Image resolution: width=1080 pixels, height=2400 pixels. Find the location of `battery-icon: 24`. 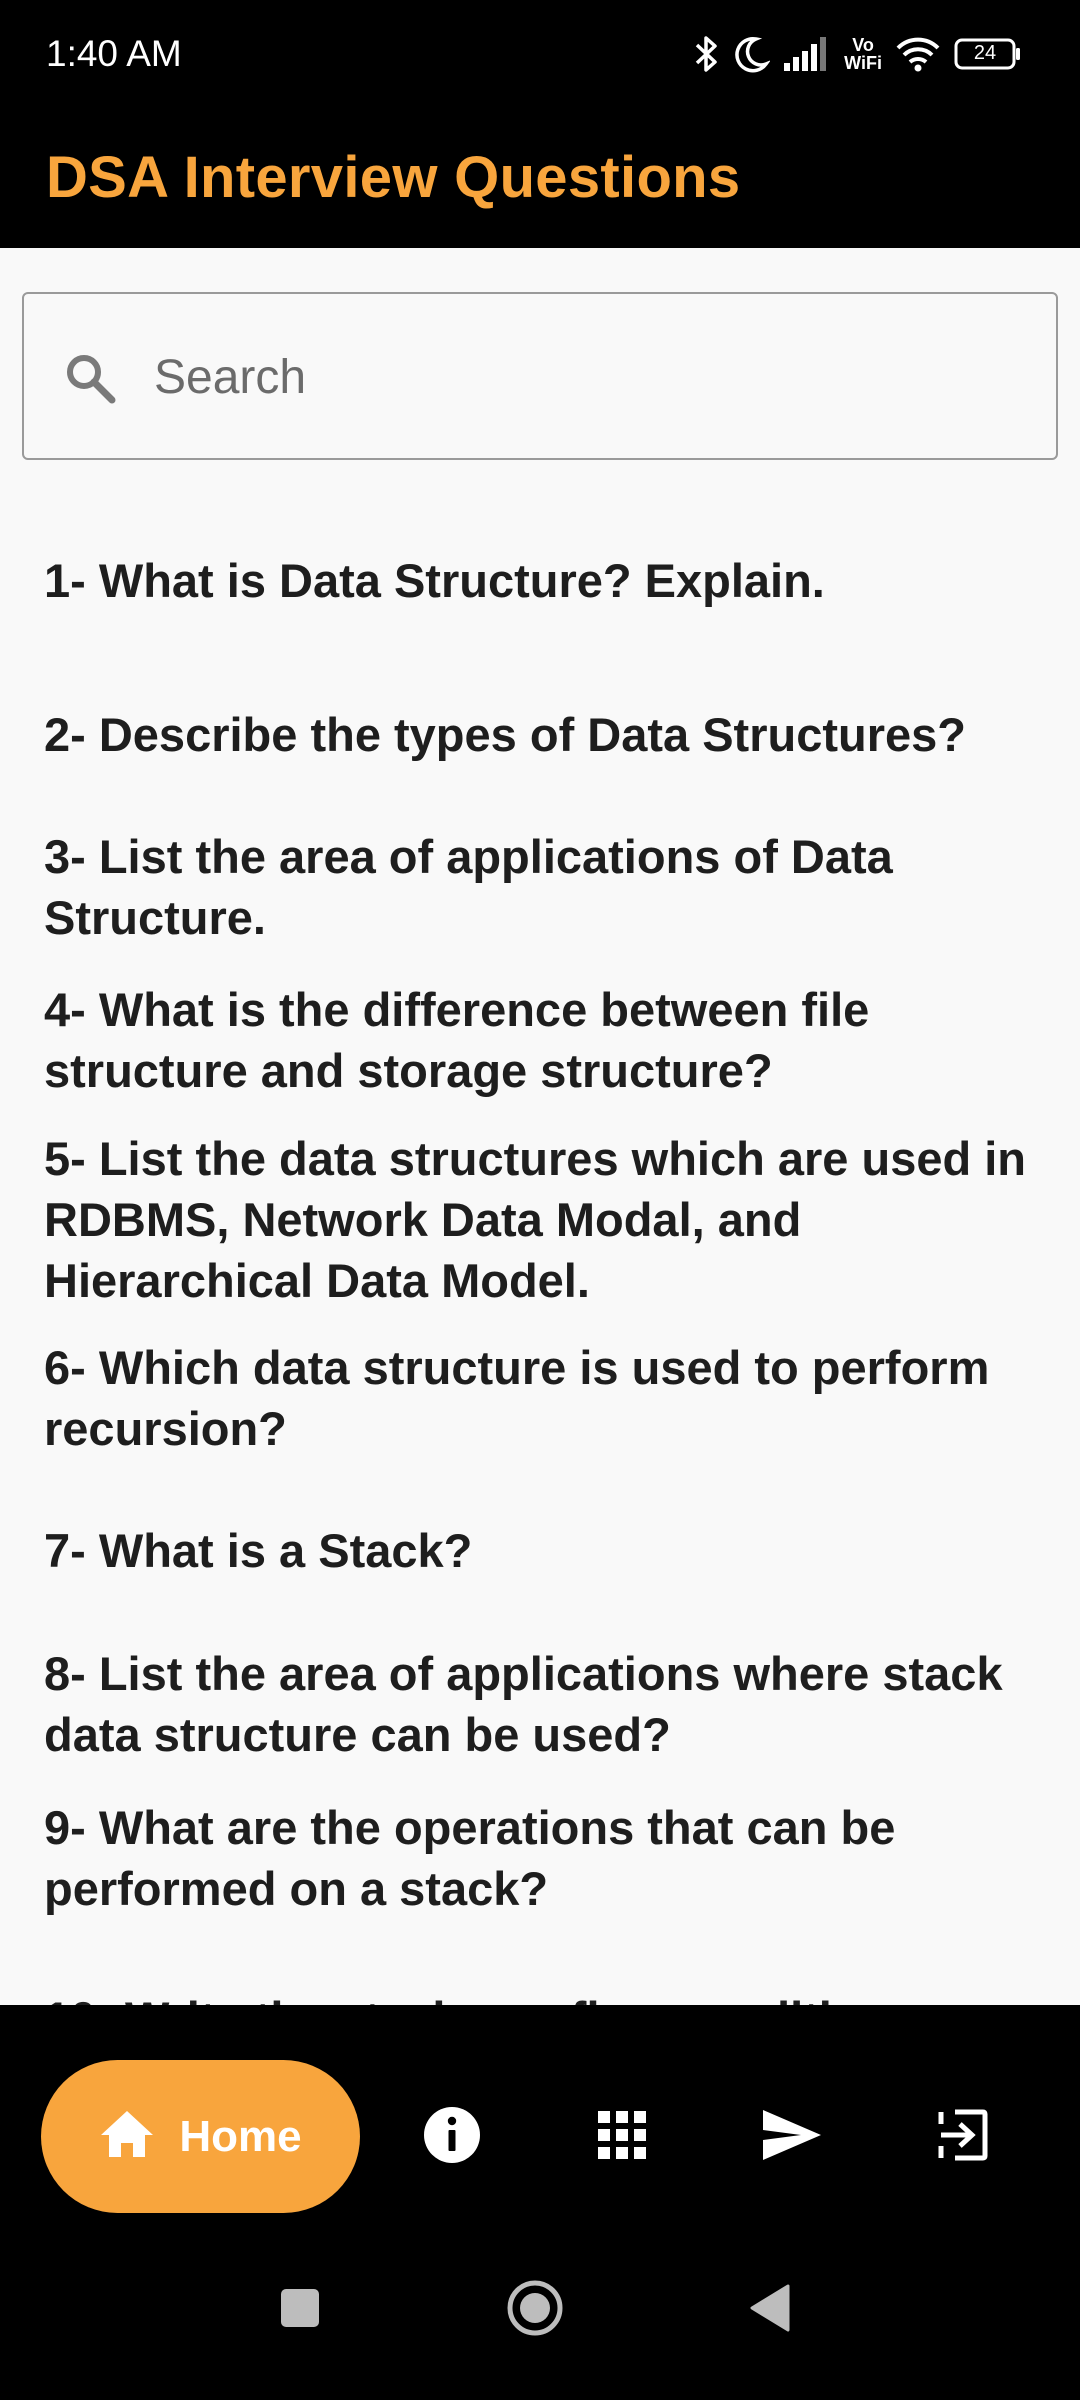

battery-icon: 24 is located at coordinates (988, 54).